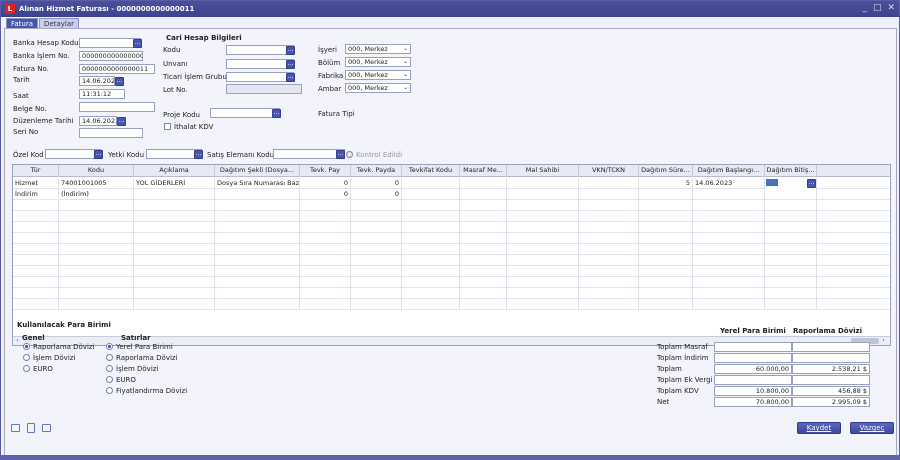 This screenshot has width=900, height=460. I want to click on table-cell: (İndirim), so click(96, 194).